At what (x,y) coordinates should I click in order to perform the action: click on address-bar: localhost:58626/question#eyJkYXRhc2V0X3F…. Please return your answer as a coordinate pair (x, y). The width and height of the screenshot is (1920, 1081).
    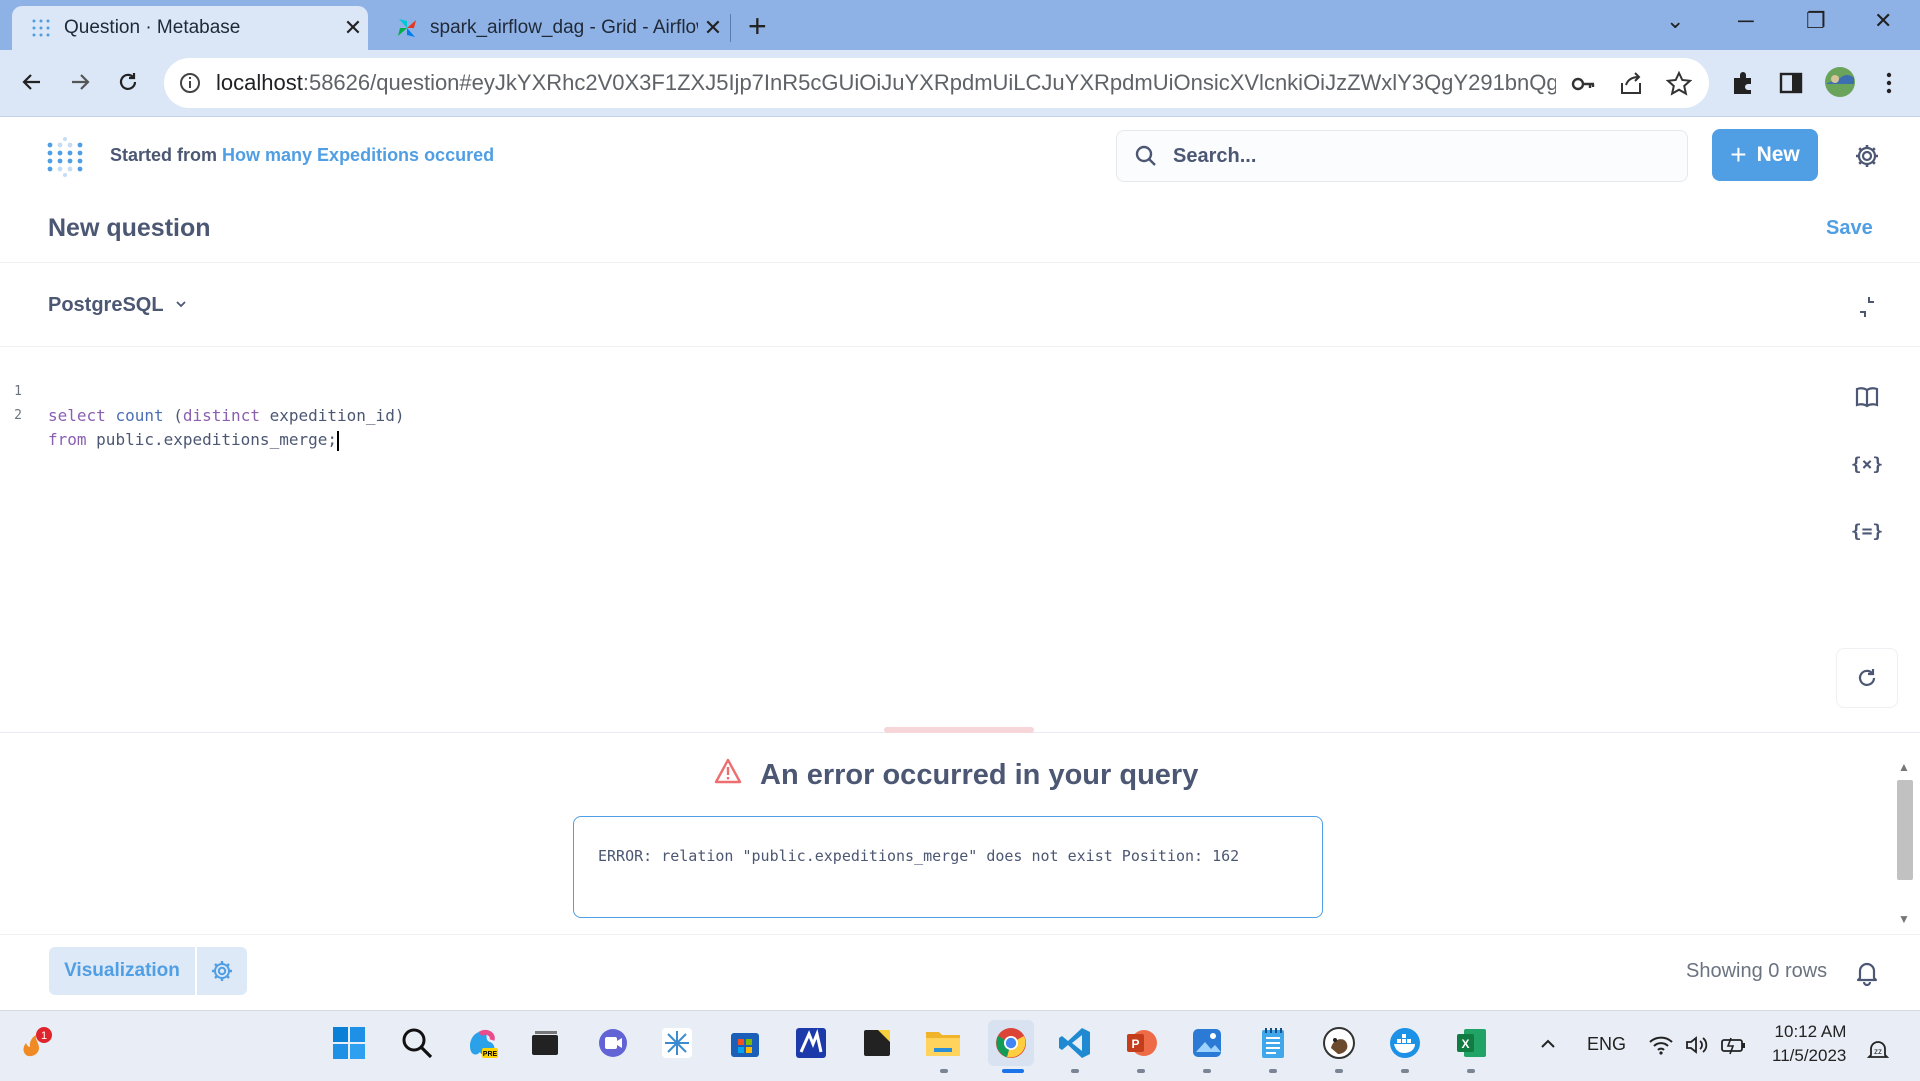
    Looking at the image, I should click on (936, 83).